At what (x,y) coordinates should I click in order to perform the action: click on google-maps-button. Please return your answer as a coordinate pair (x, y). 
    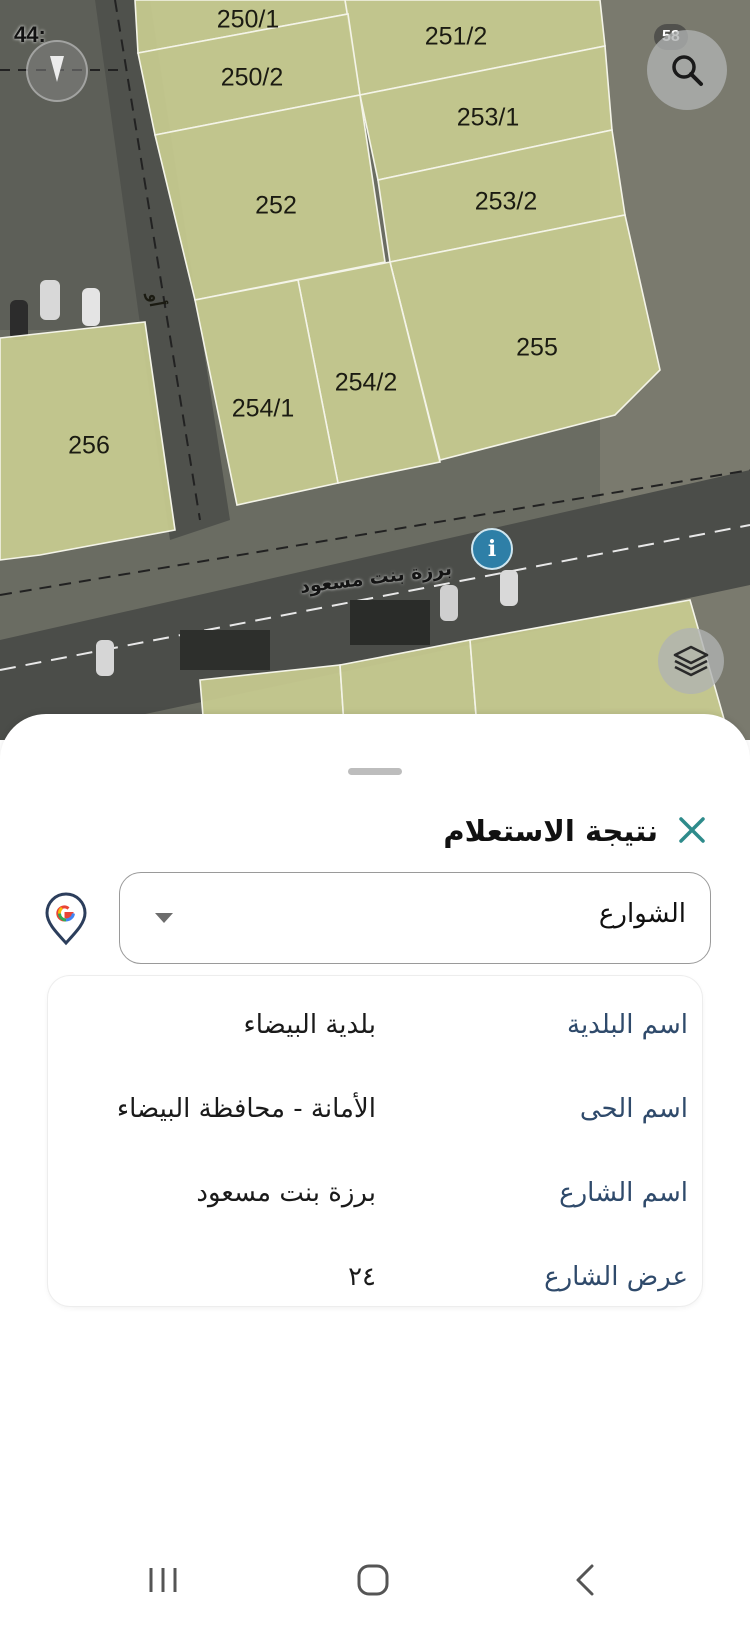
    Looking at the image, I should click on (66, 919).